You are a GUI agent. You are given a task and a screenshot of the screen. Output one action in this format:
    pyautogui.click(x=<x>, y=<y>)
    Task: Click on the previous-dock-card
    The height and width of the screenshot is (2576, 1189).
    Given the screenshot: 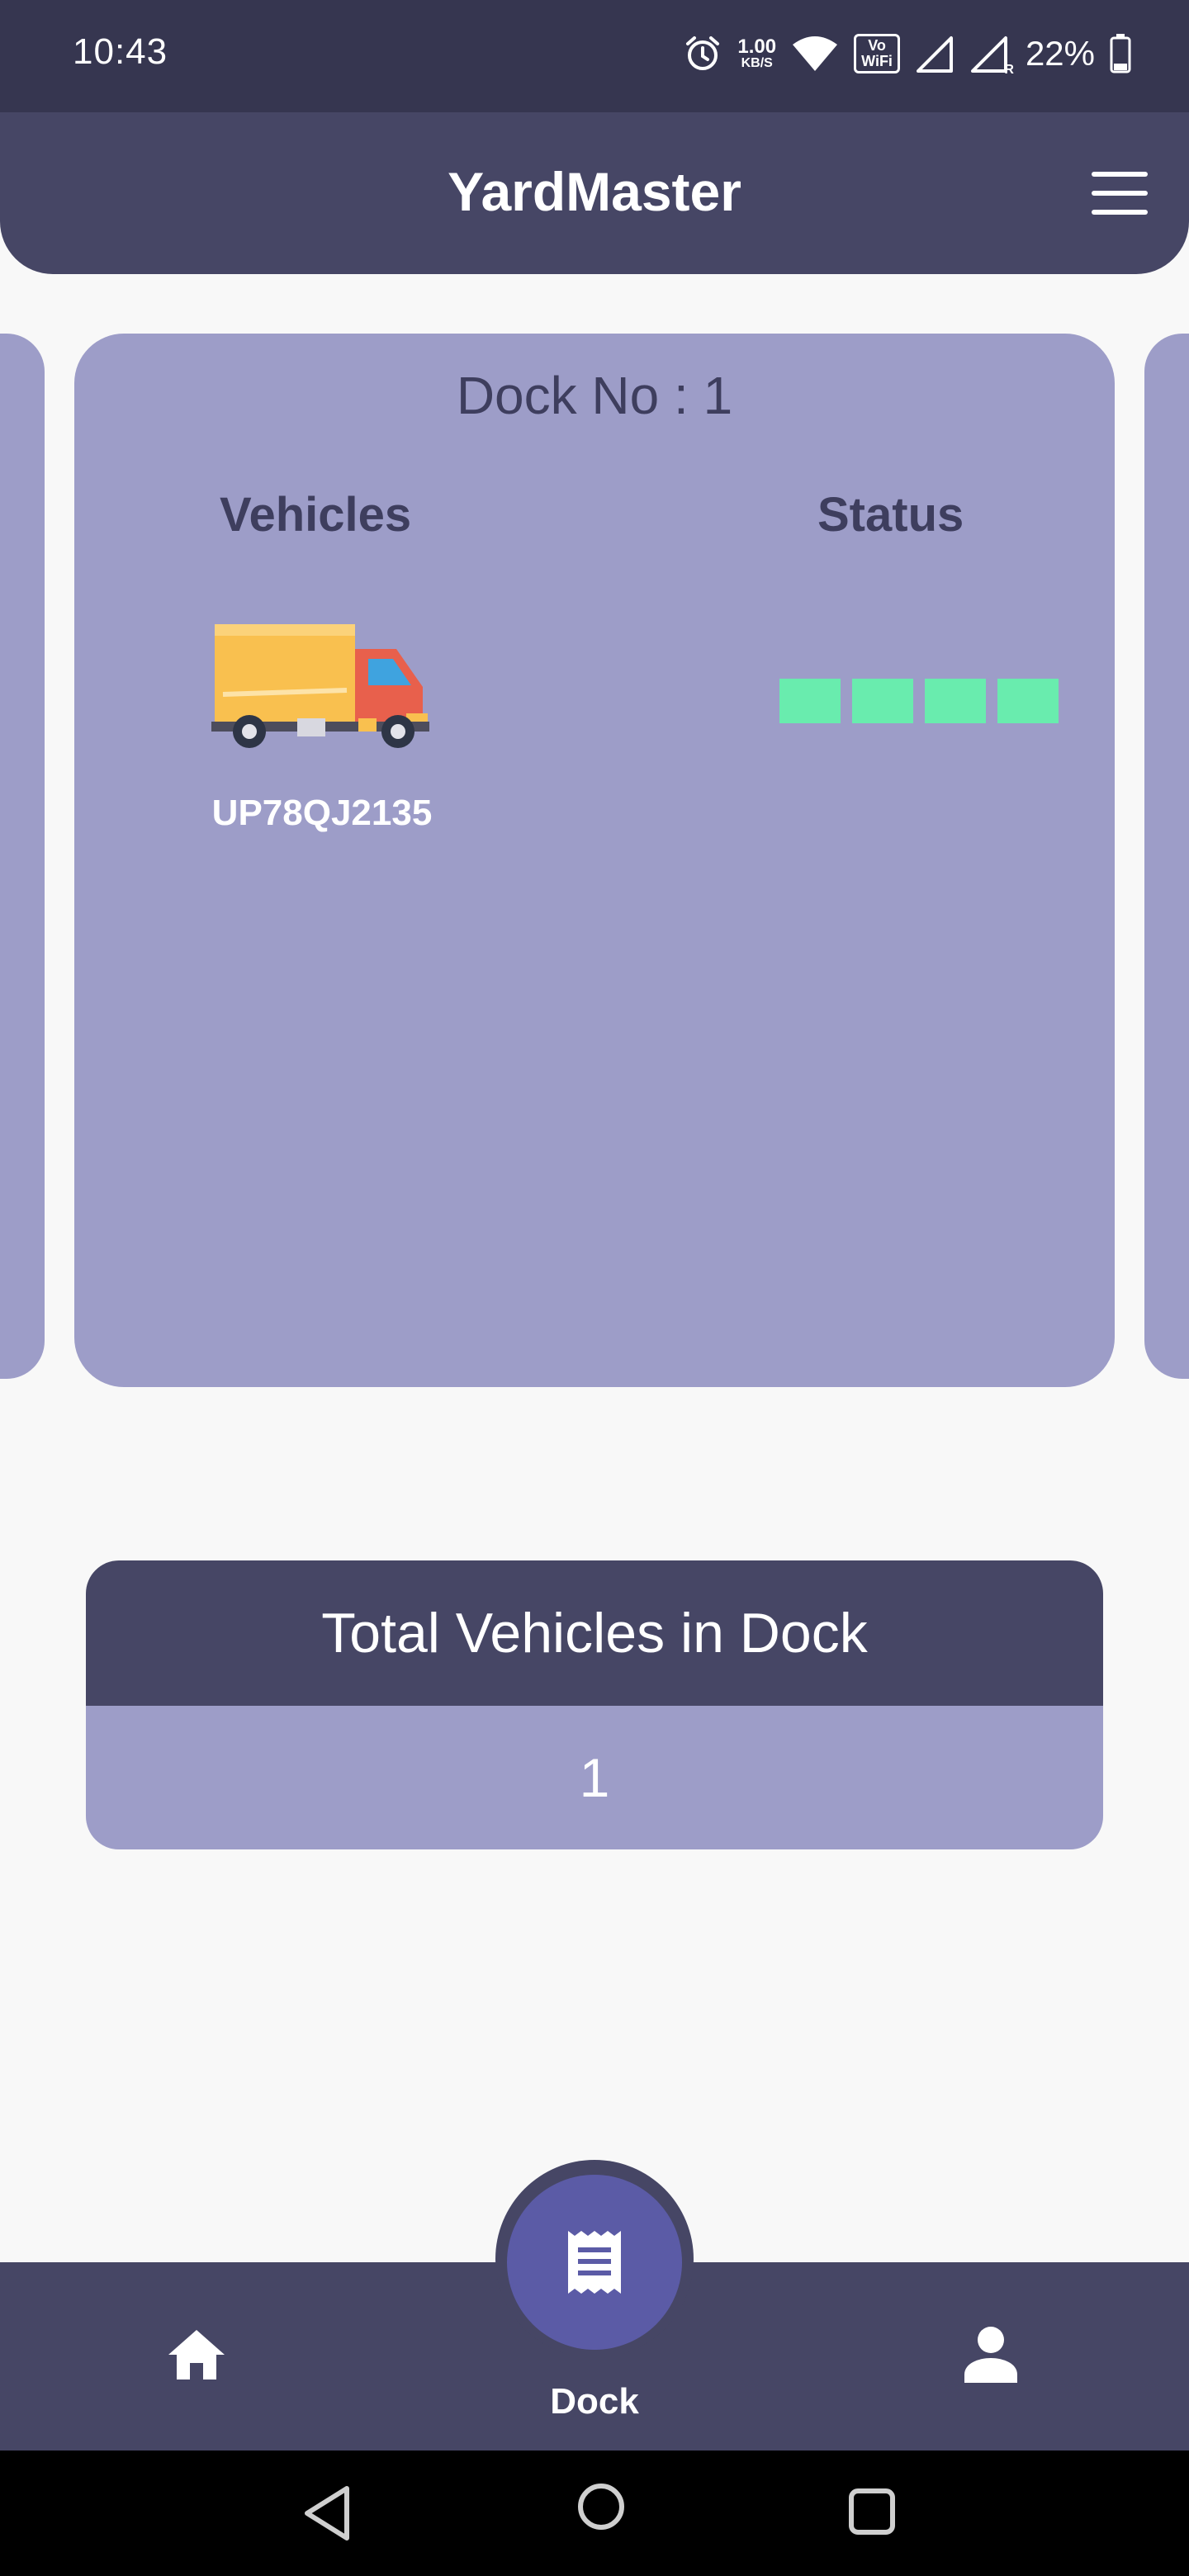 What is the action you would take?
    pyautogui.click(x=22, y=856)
    